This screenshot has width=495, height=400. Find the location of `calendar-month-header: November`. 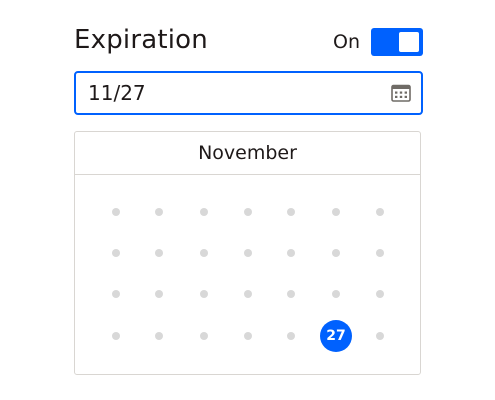

calendar-month-header: November is located at coordinates (247, 153).